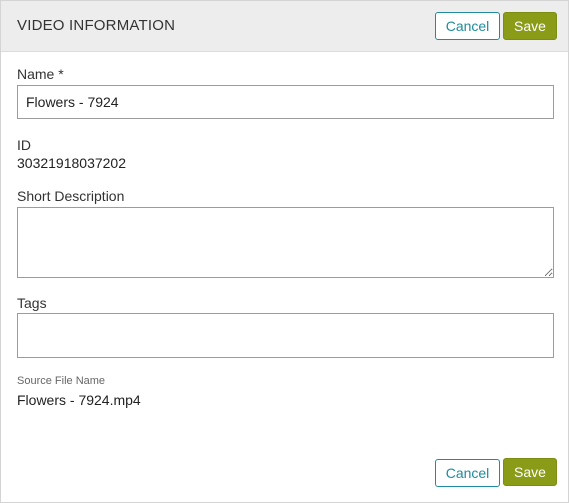 The height and width of the screenshot is (503, 569). I want to click on source-file-label: Source File Name, so click(61, 381).